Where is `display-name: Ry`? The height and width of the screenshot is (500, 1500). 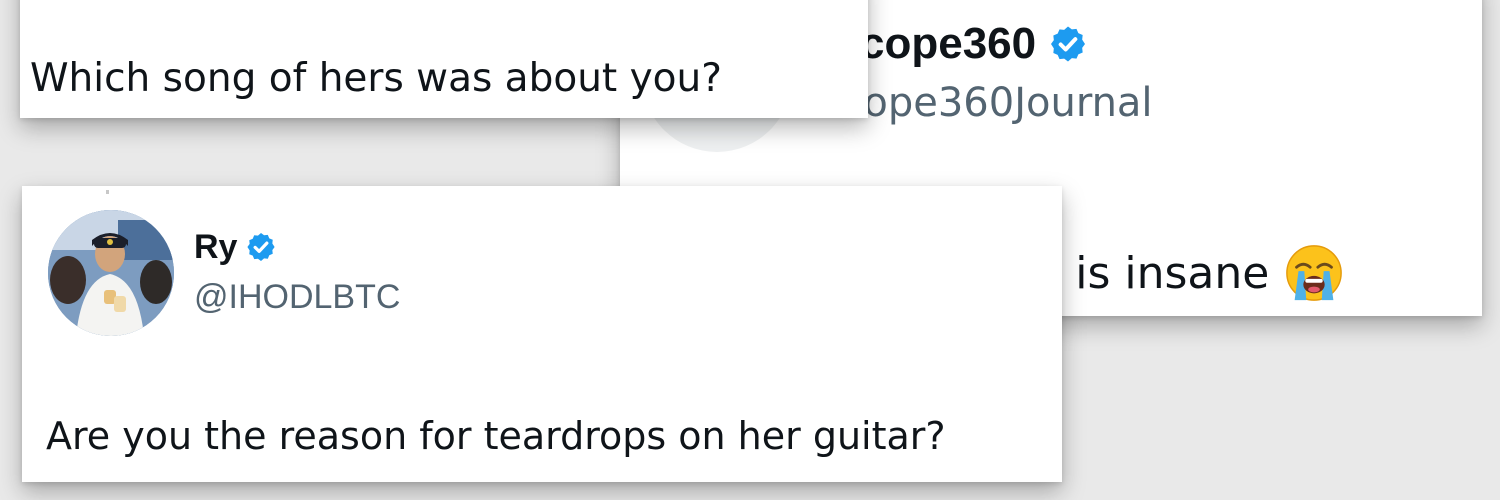 display-name: Ry is located at coordinates (215, 247).